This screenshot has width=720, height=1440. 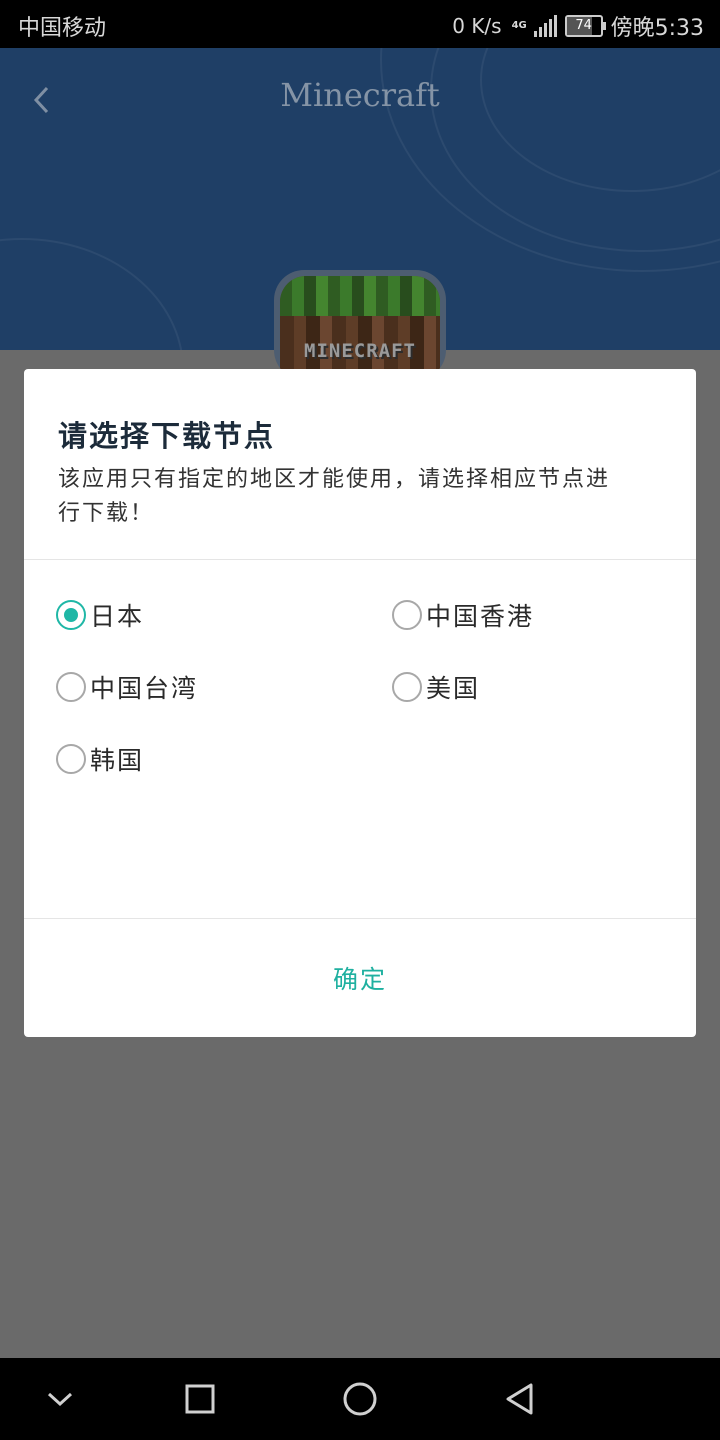 I want to click on home-button, so click(x=360, y=1399).